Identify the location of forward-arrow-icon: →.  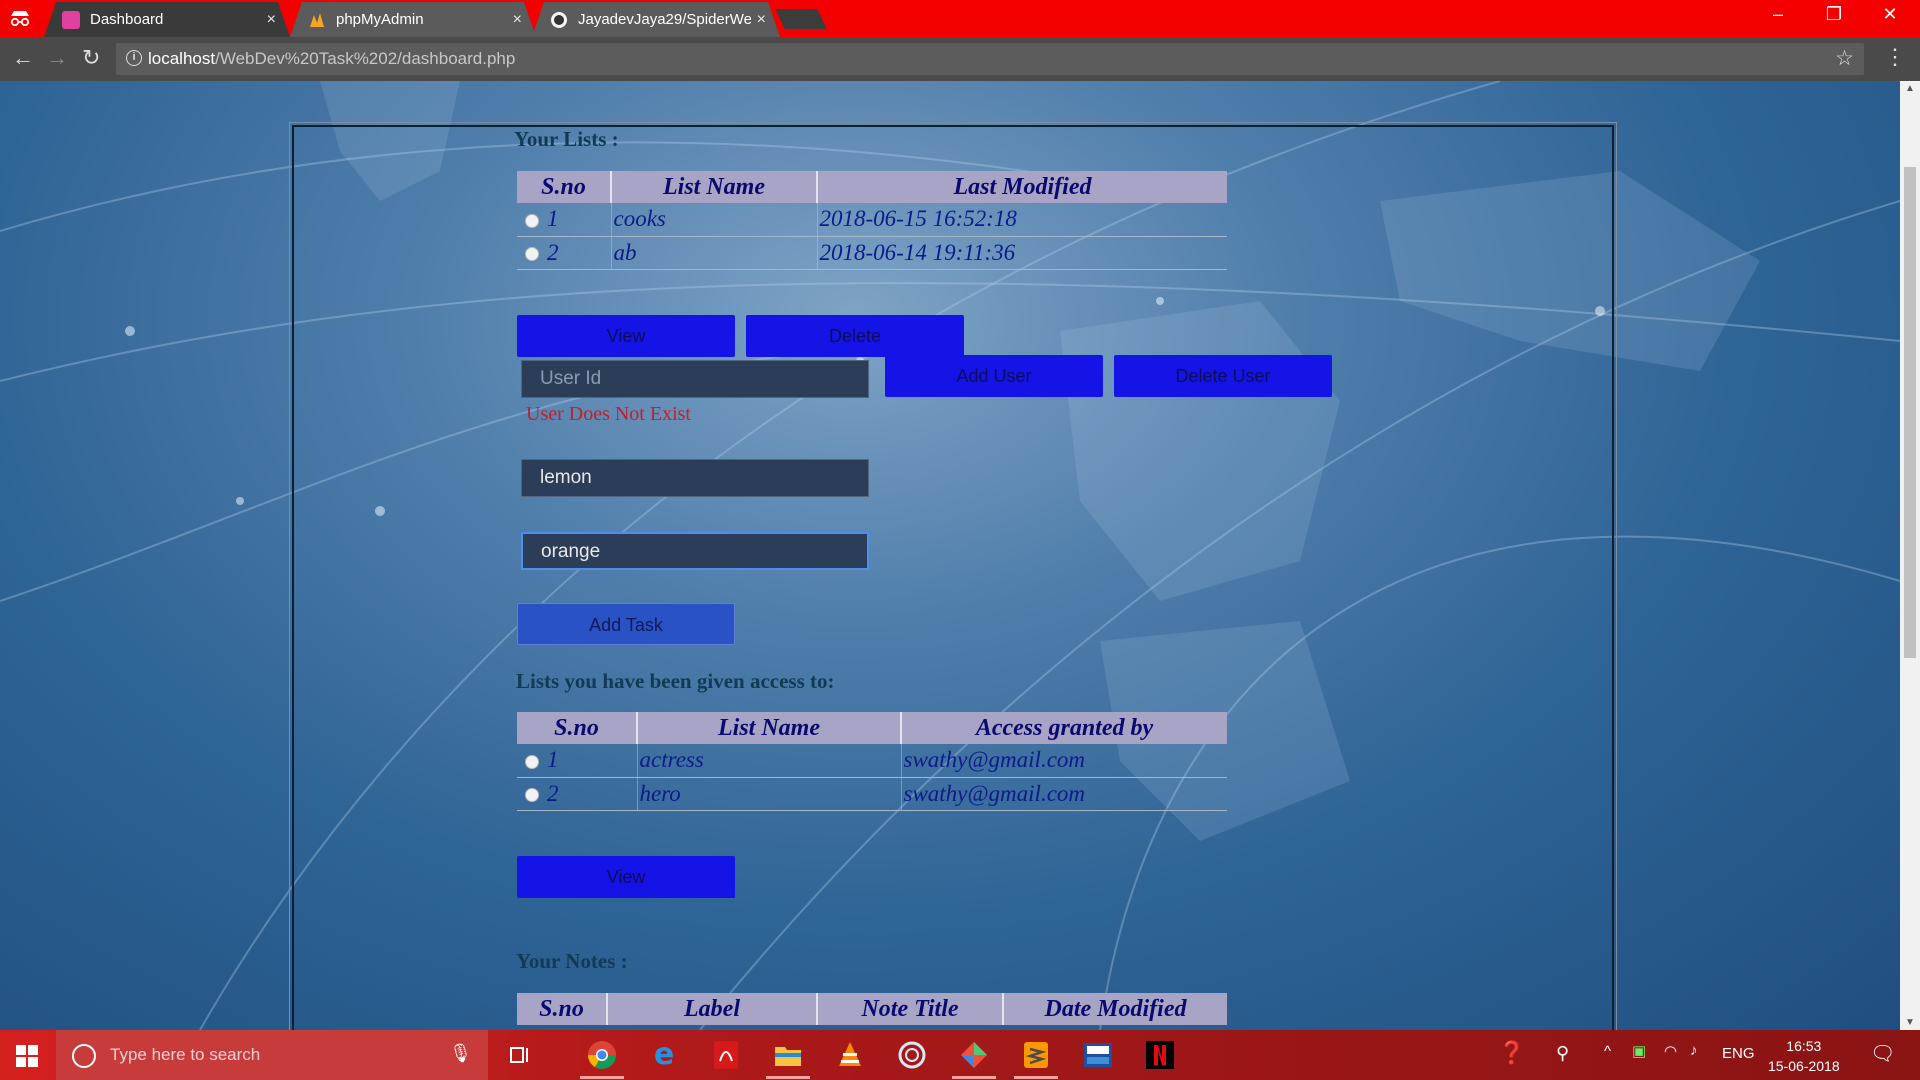
(57, 58).